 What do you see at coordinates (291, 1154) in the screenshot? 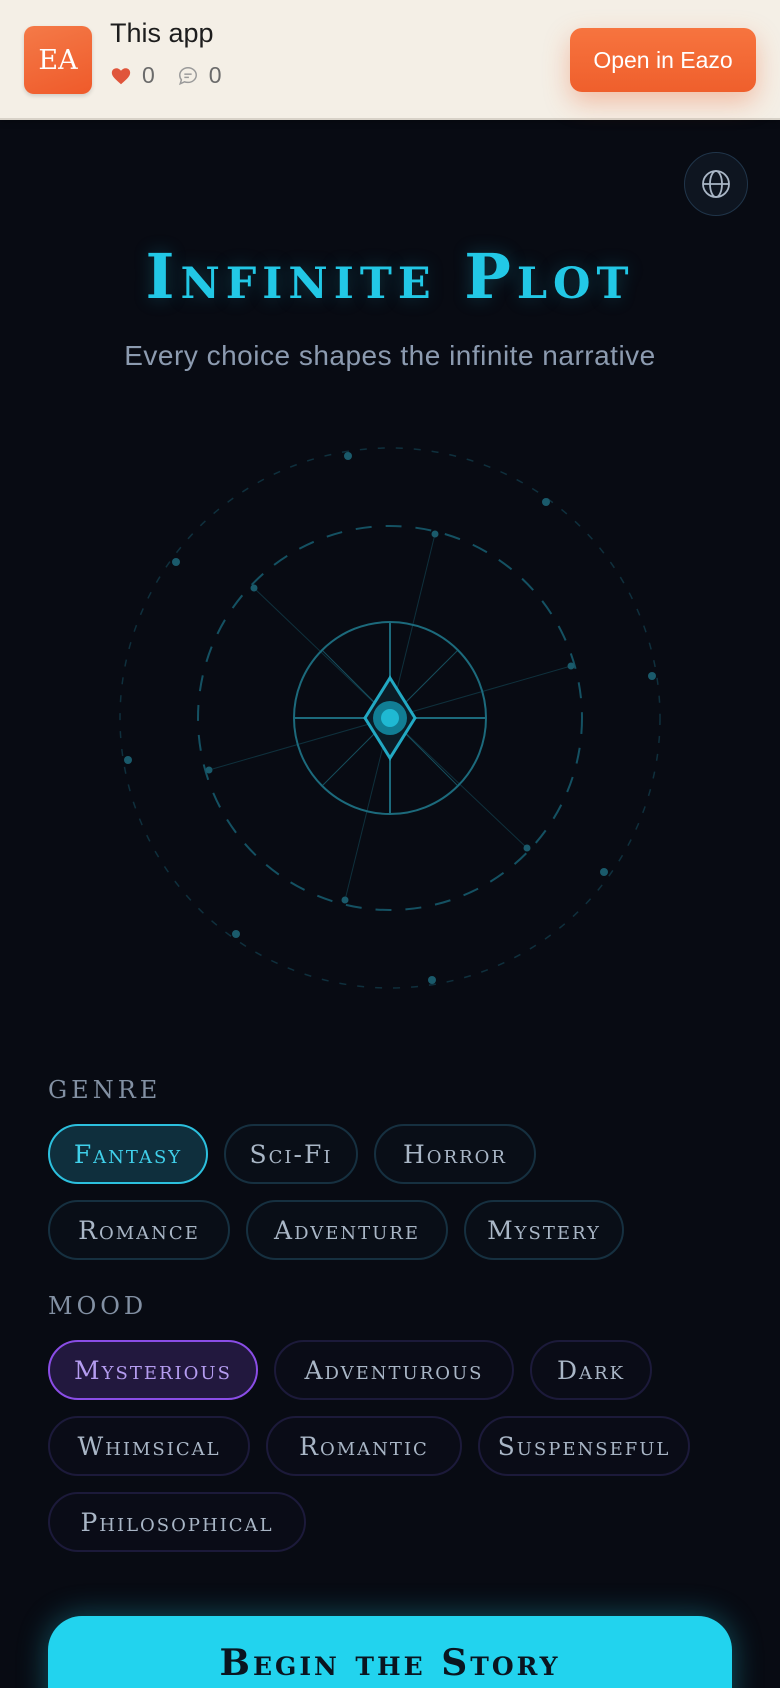
I see `genre-chip-sci-fi: Sci-Fi` at bounding box center [291, 1154].